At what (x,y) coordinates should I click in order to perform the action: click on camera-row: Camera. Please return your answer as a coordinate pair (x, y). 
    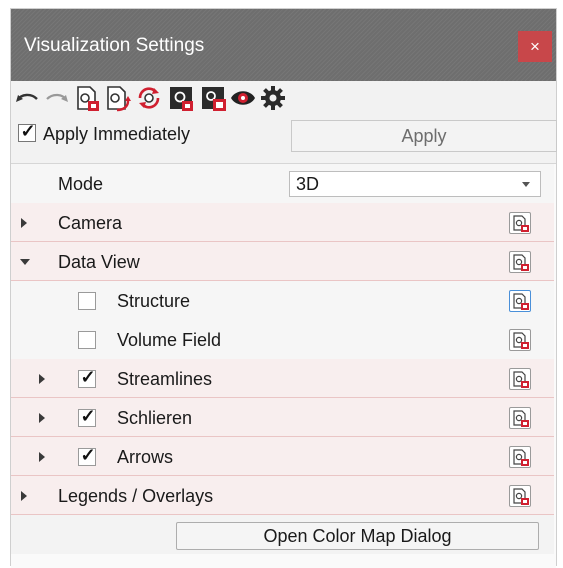
    Looking at the image, I should click on (282, 222).